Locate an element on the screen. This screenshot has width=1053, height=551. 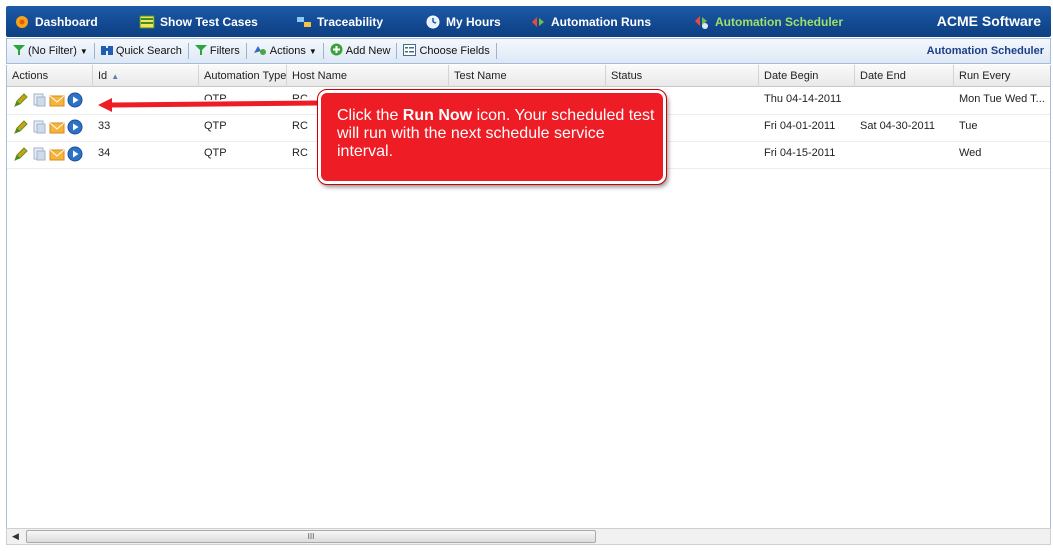
filter-funnel-icon is located at coordinates (19, 51).